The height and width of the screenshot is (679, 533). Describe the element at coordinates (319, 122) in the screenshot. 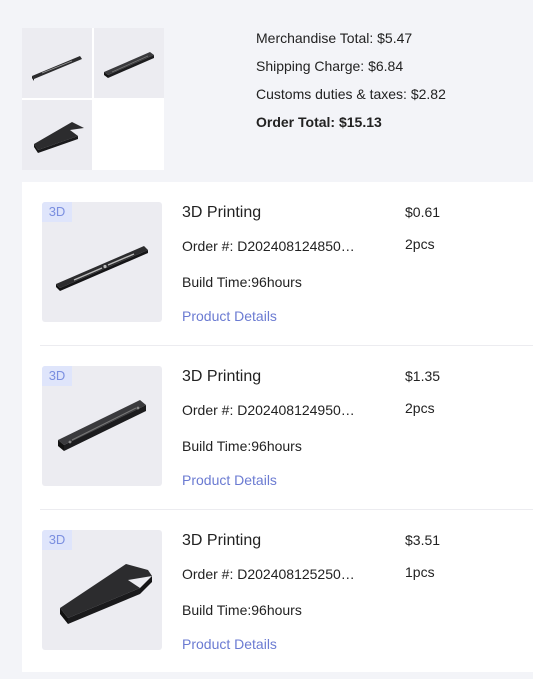

I see `order-total: Order Total: $15.13` at that location.